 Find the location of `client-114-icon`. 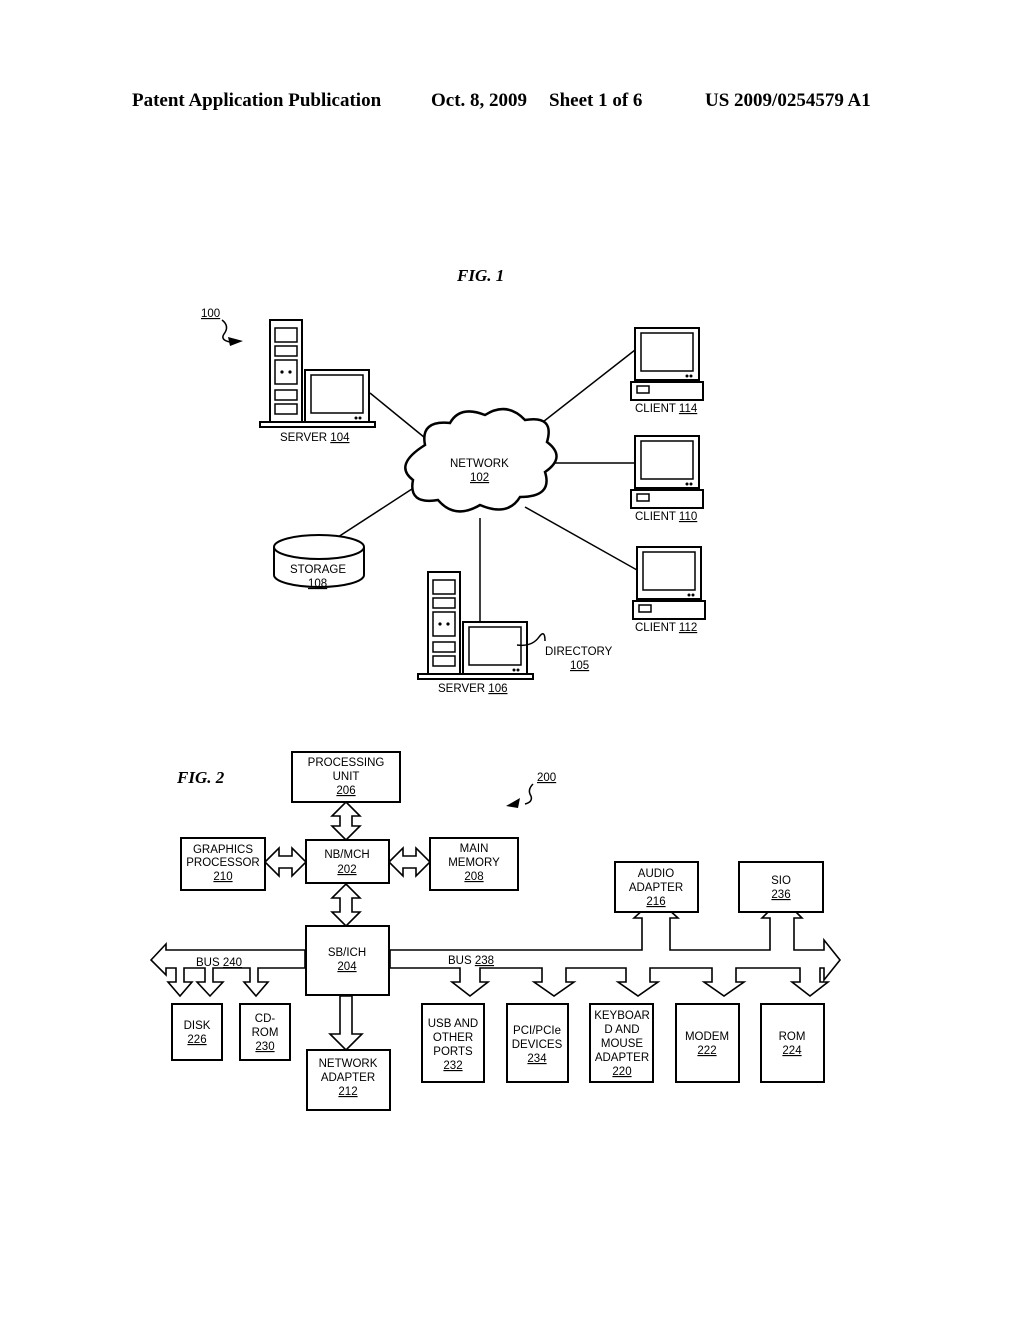

client-114-icon is located at coordinates (667, 364).